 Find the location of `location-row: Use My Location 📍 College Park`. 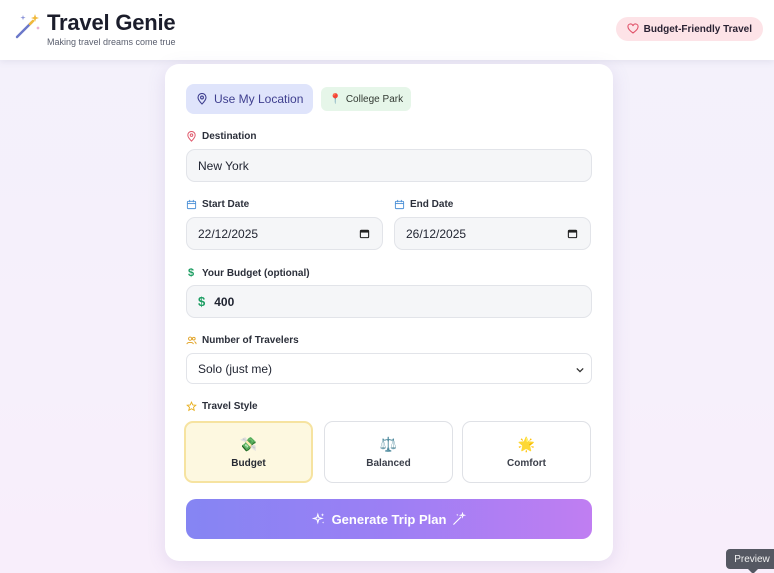

location-row: Use My Location 📍 College Park is located at coordinates (299, 99).